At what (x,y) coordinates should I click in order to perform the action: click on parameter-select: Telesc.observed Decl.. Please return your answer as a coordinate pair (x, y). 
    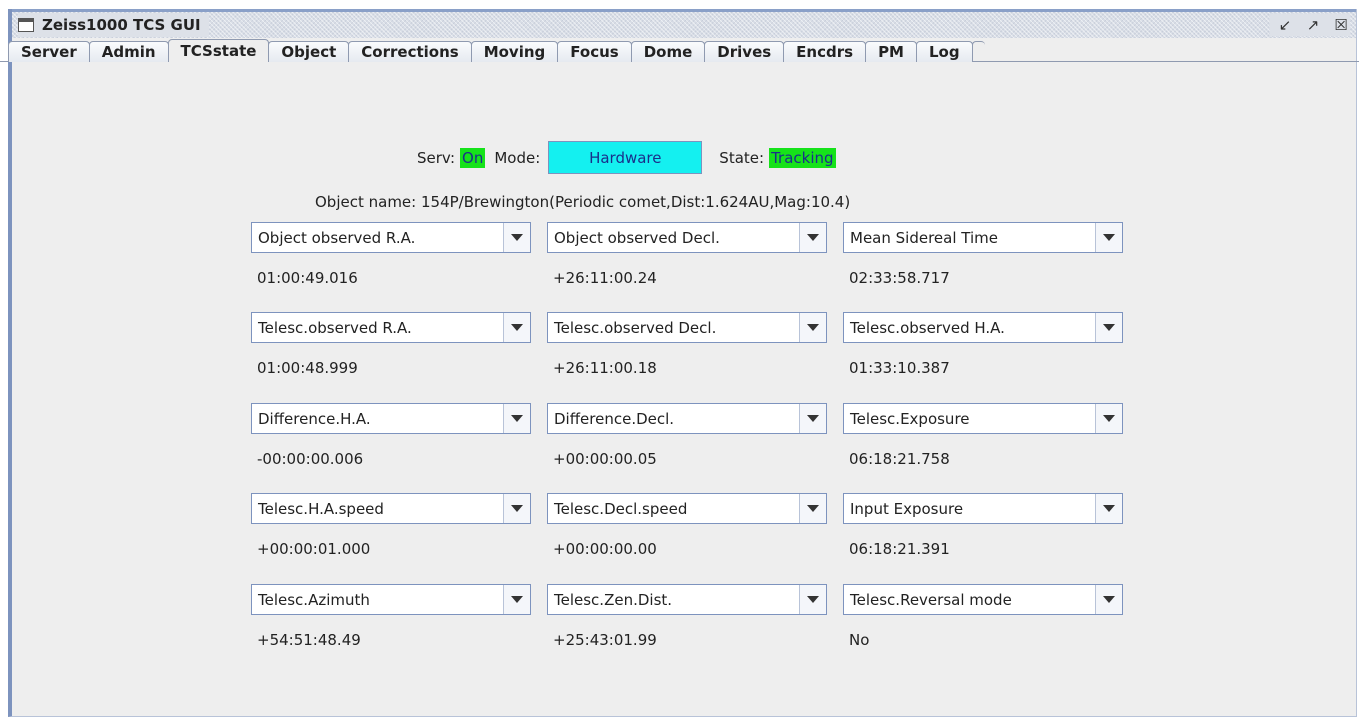
    Looking at the image, I should click on (687, 327).